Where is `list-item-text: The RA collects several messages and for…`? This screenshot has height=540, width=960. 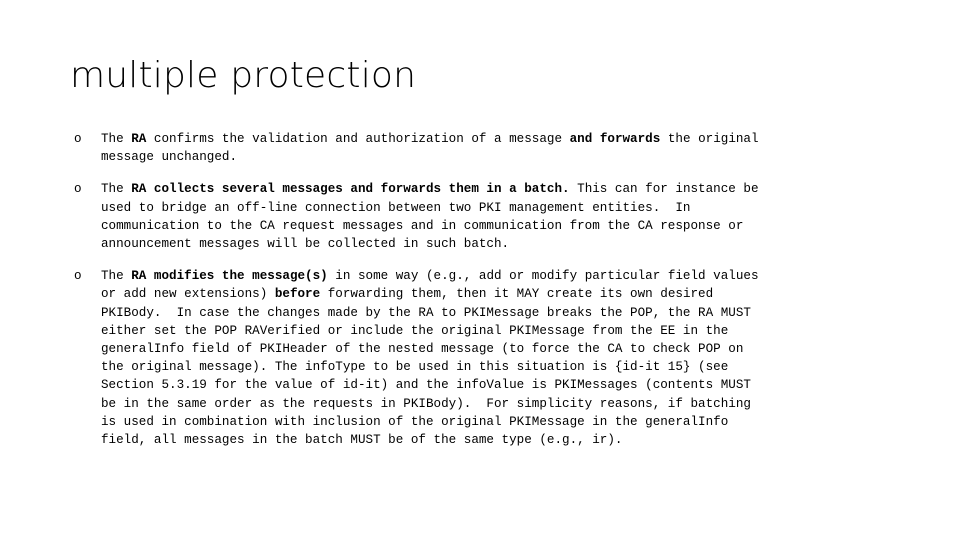 list-item-text: The RA collects several messages and for… is located at coordinates (500, 216).